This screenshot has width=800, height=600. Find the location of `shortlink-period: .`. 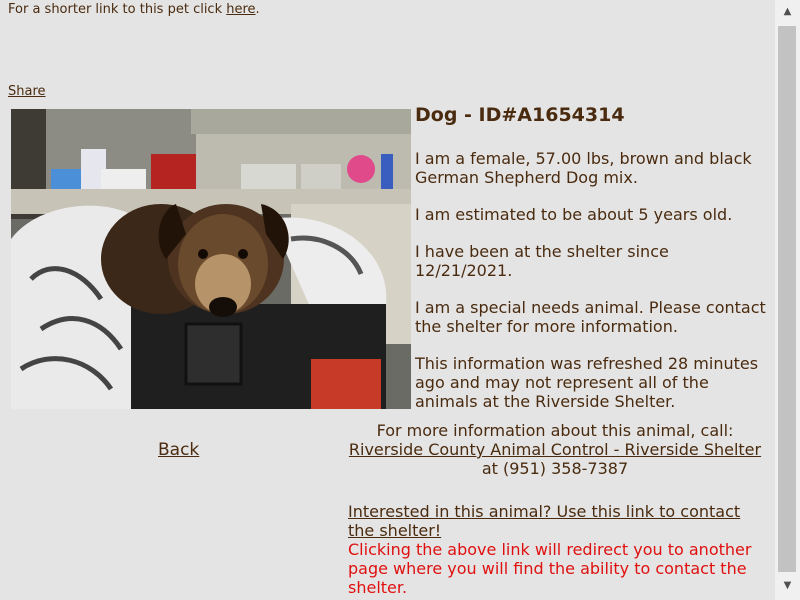

shortlink-period: . is located at coordinates (257, 9).